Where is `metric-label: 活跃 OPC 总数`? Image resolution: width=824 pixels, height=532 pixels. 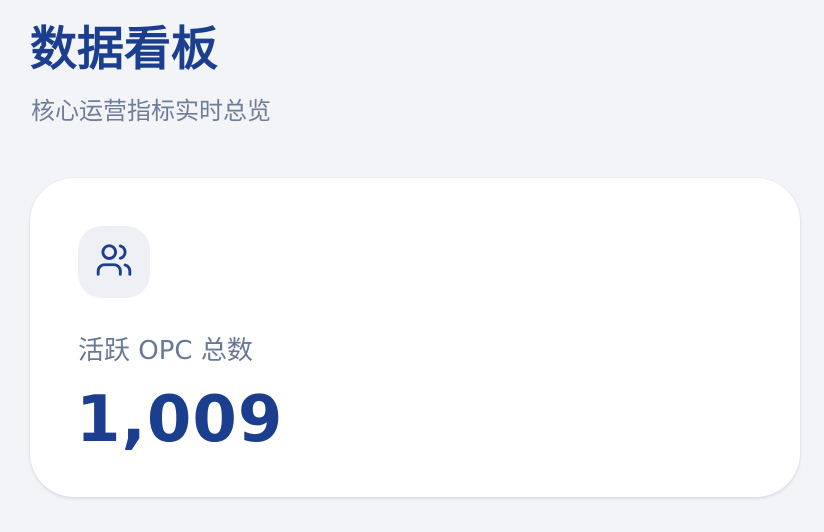 metric-label: 活跃 OPC 总数 is located at coordinates (165, 351).